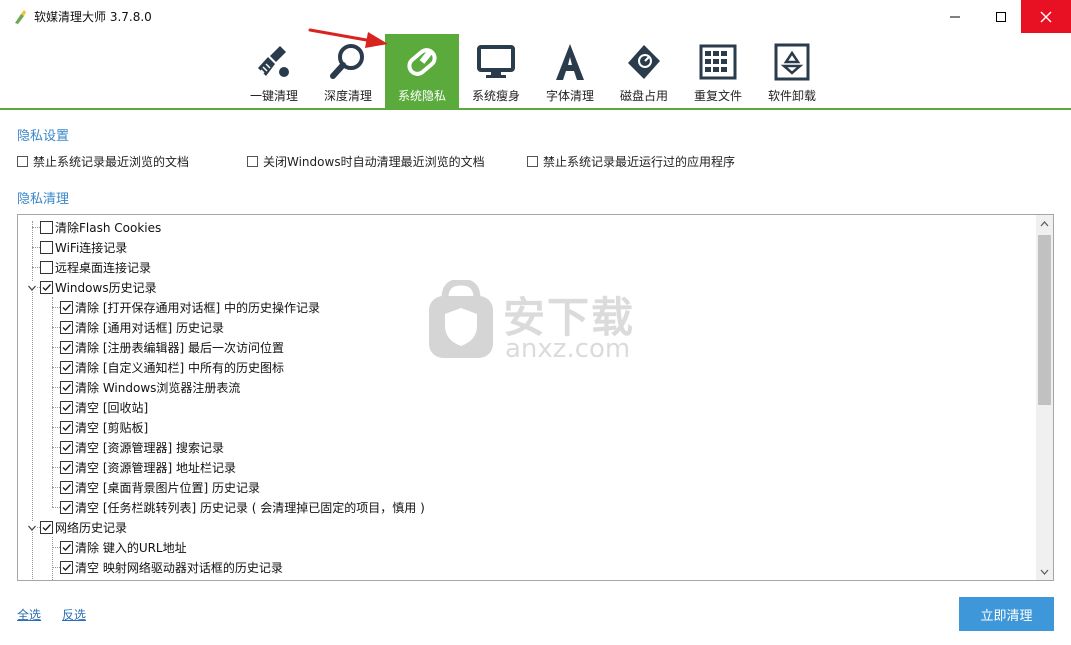 This screenshot has width=1071, height=645. I want to click on tab-duplicate-files: 重复文件, so click(718, 71).